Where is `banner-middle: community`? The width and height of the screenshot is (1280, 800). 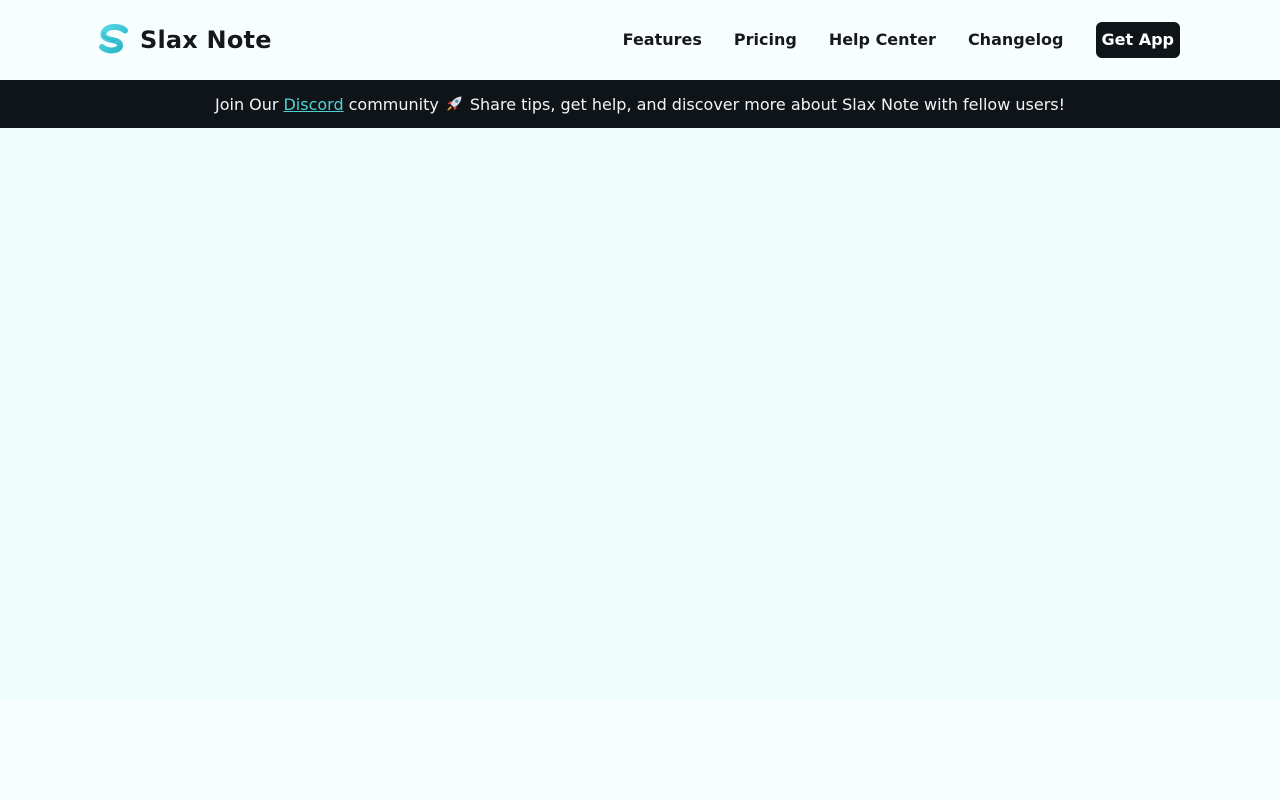
banner-middle: community is located at coordinates (393, 104).